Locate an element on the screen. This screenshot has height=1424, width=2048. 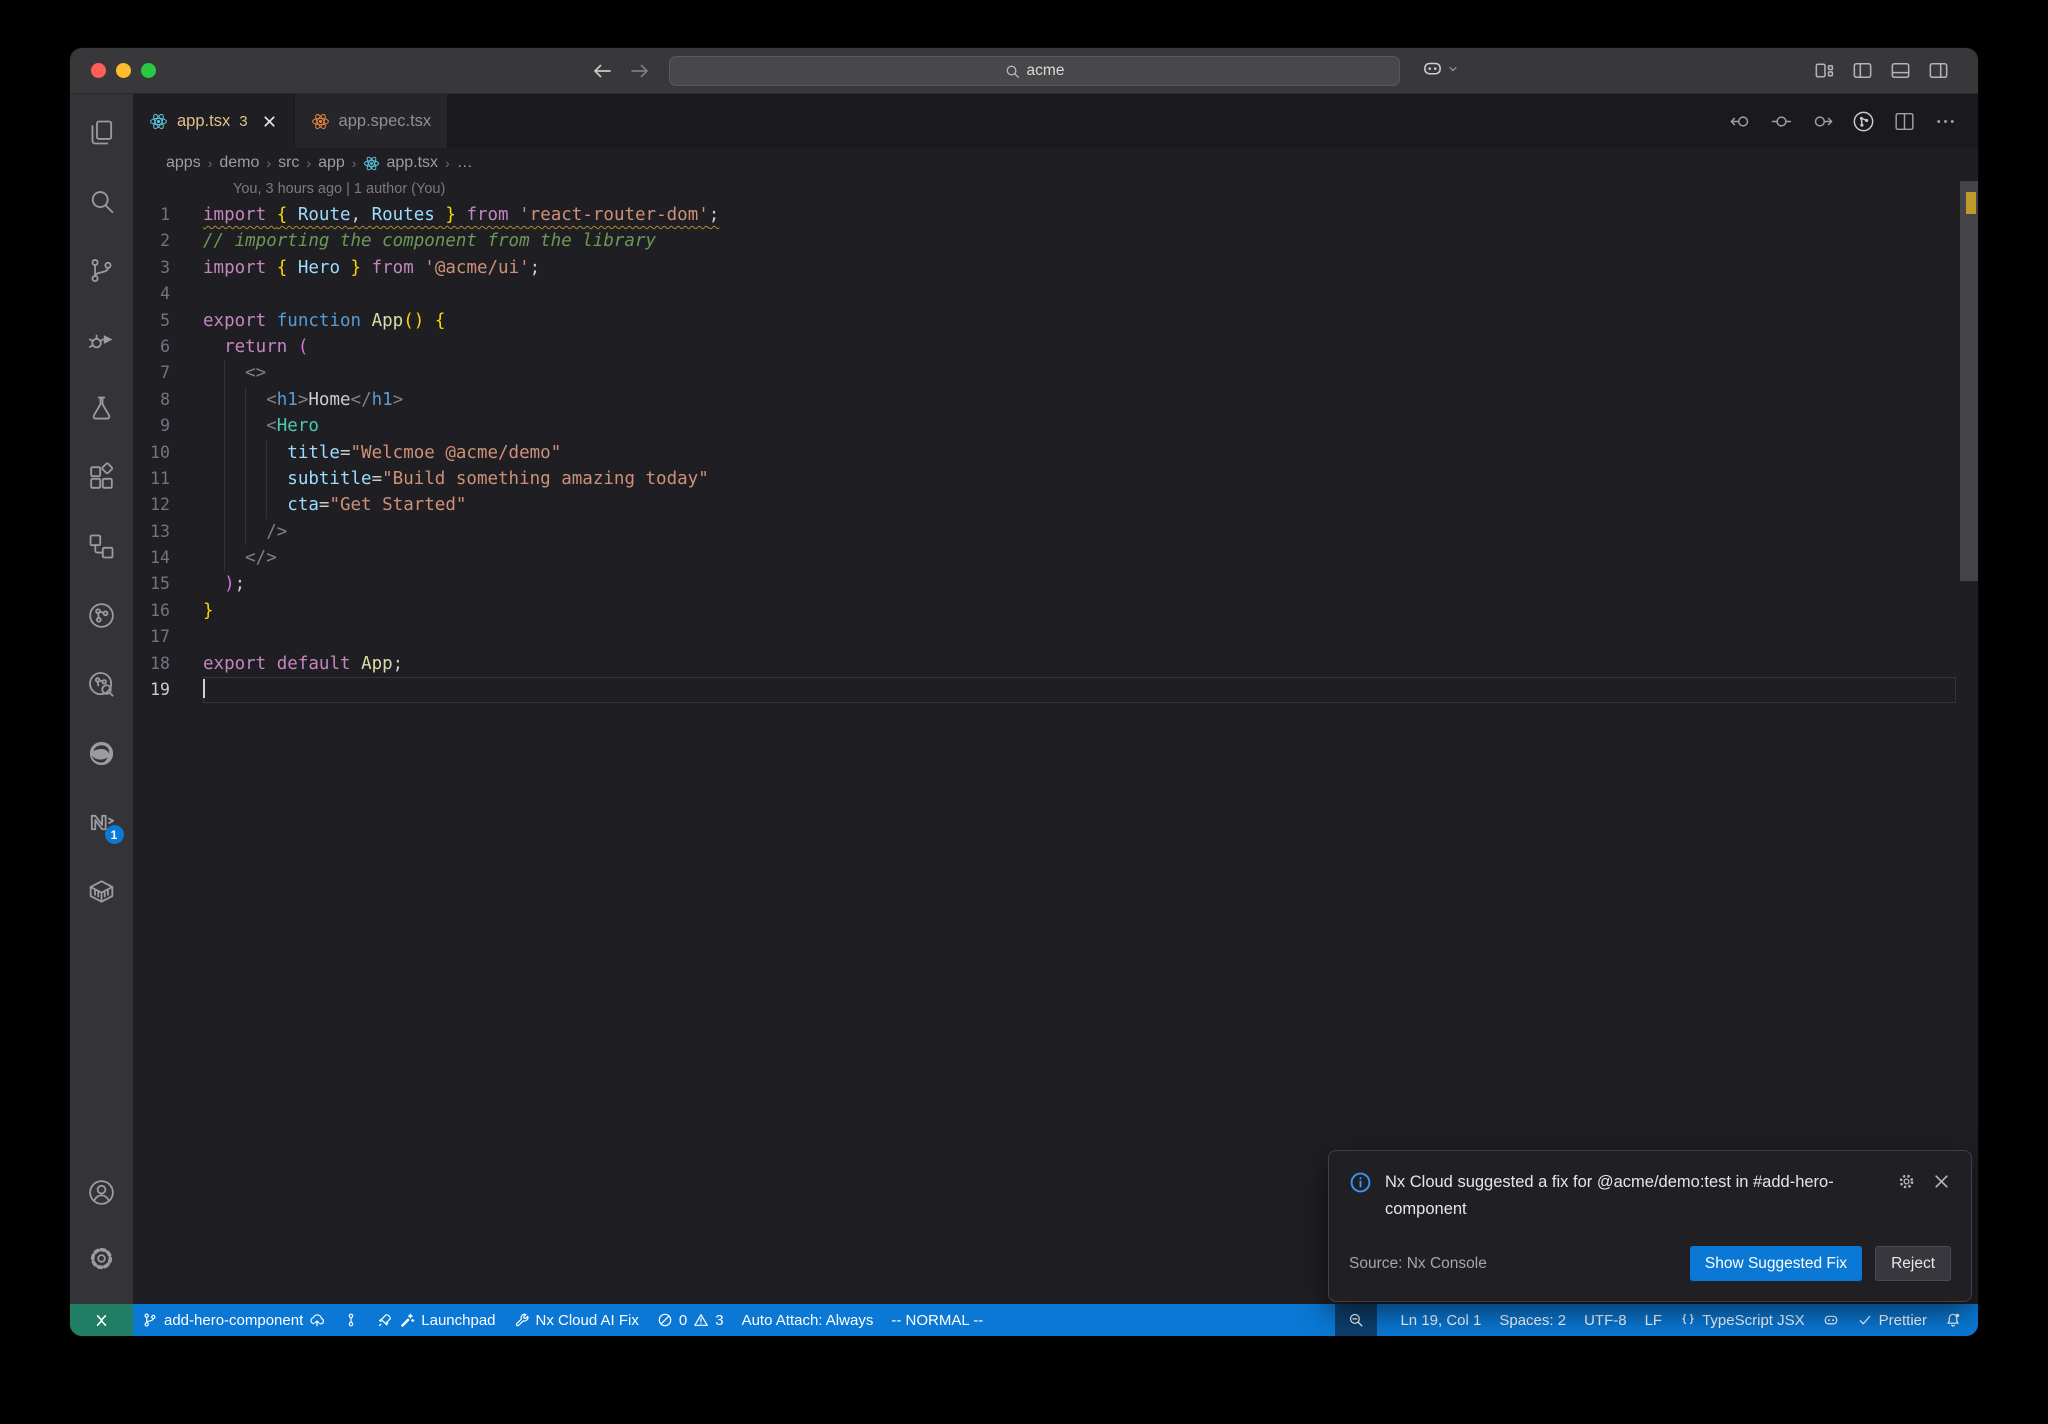
code-line-13: 13/> is located at coordinates (1055, 532).